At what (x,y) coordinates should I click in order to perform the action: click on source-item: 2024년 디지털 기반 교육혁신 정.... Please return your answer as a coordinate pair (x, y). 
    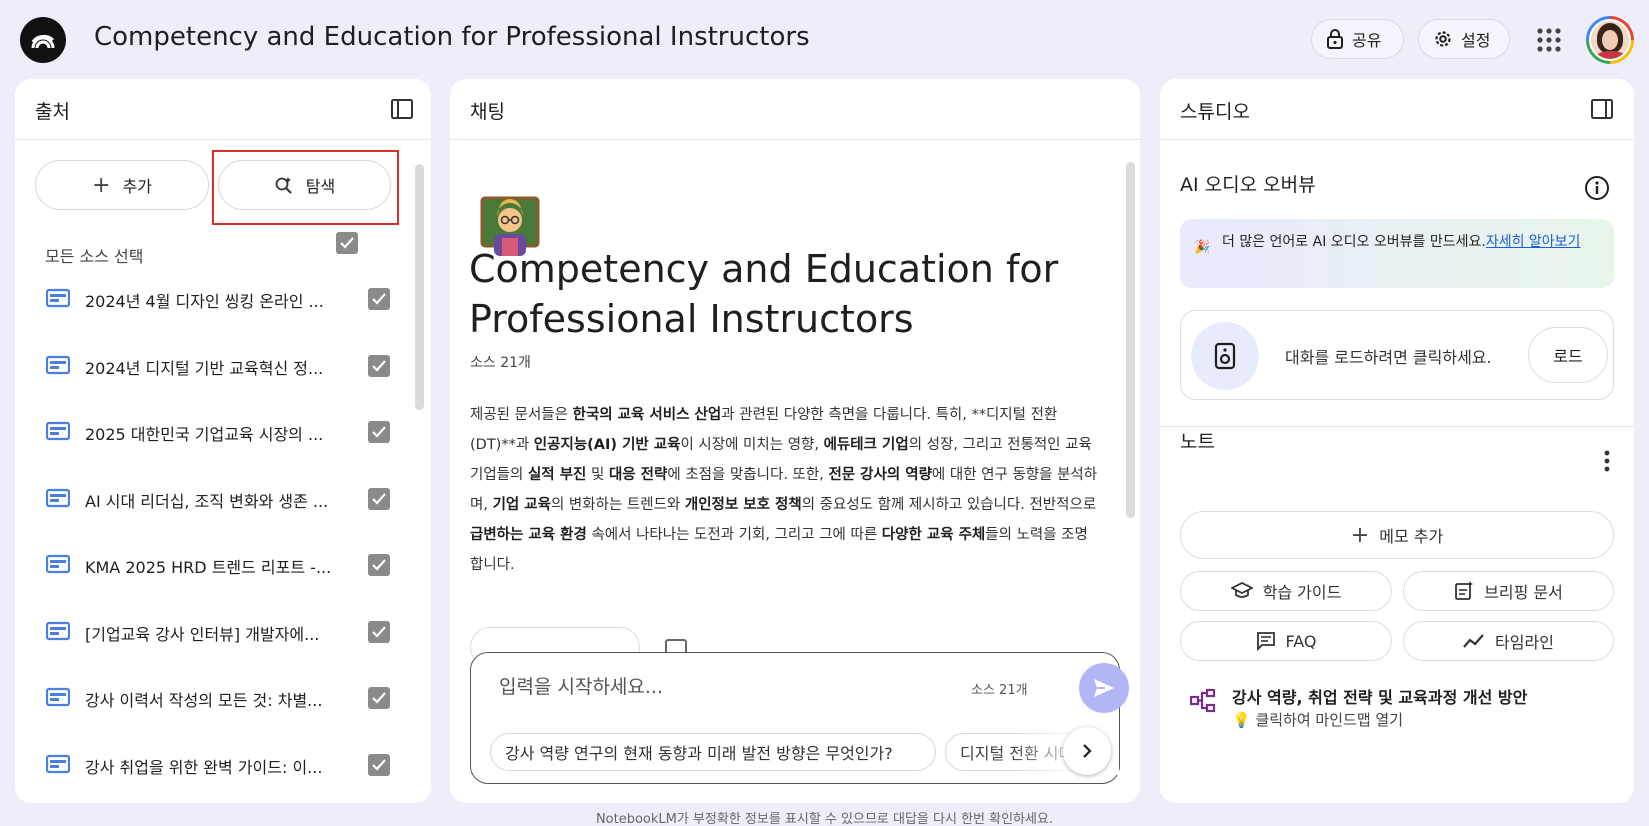
    Looking at the image, I should click on (218, 366).